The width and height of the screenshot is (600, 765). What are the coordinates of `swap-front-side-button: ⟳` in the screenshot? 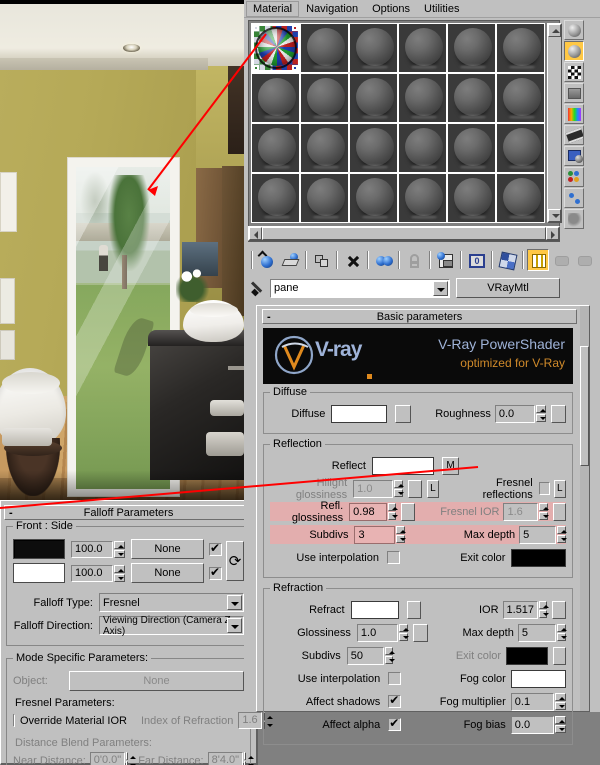 It's located at (235, 561).